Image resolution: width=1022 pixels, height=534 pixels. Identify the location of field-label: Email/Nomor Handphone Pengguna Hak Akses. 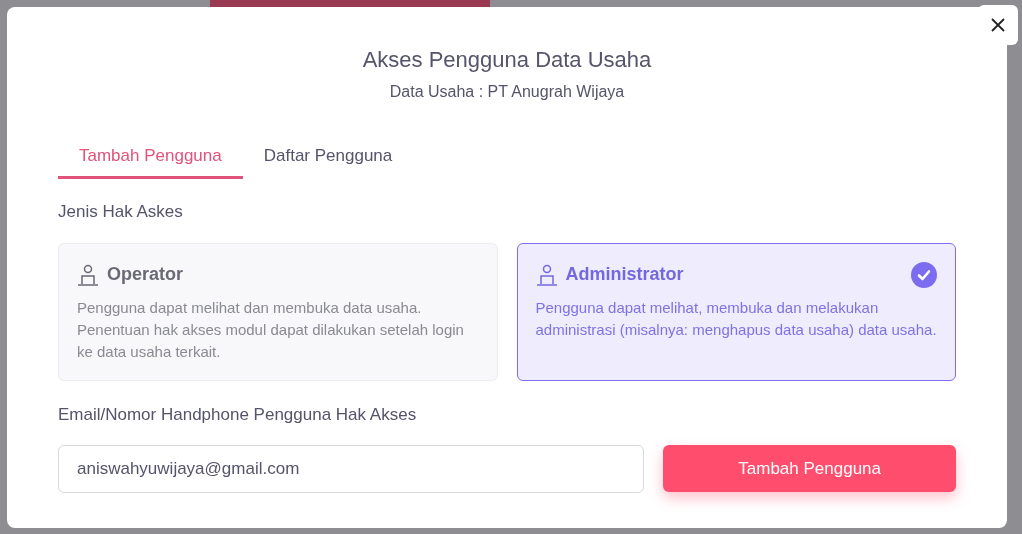
(238, 414).